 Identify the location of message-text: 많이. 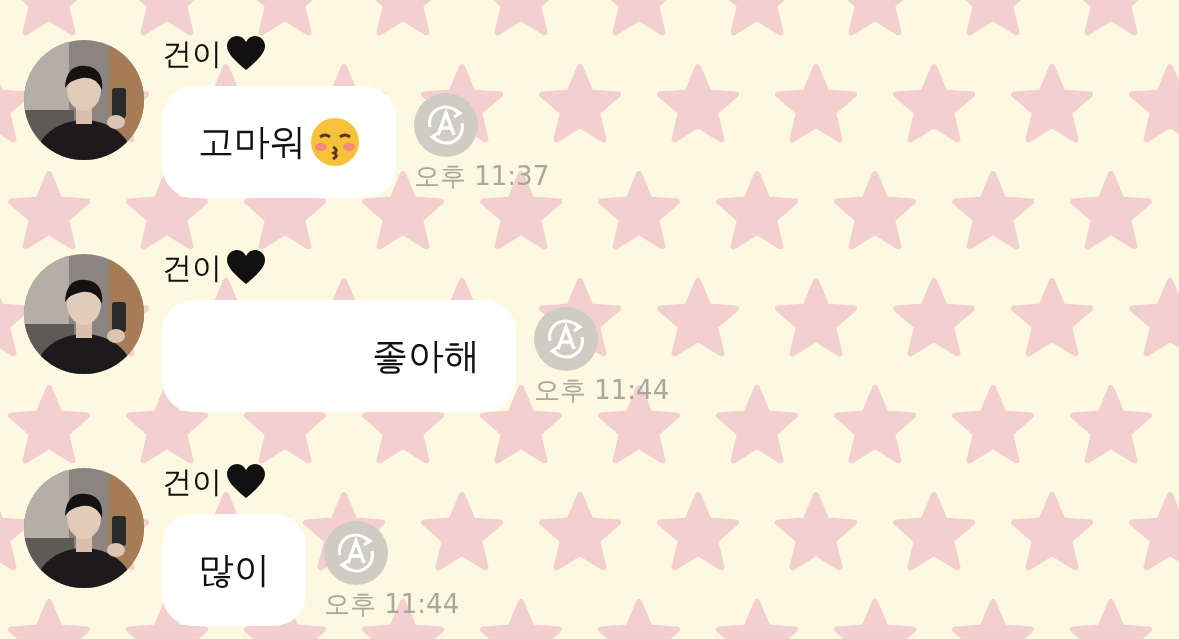
(234, 569).